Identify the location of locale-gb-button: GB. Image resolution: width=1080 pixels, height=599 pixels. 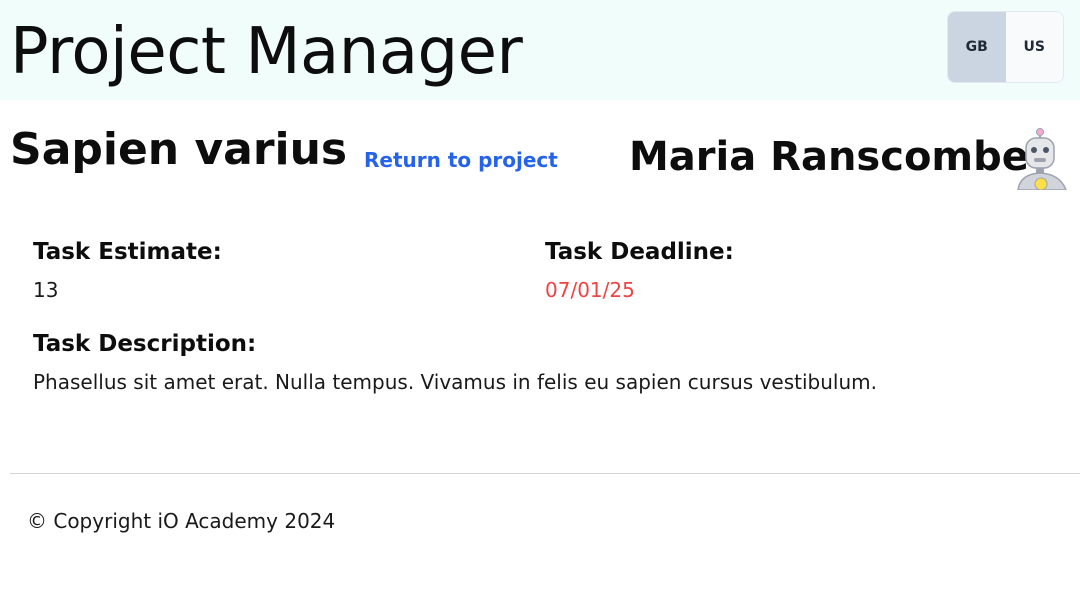
(977, 47).